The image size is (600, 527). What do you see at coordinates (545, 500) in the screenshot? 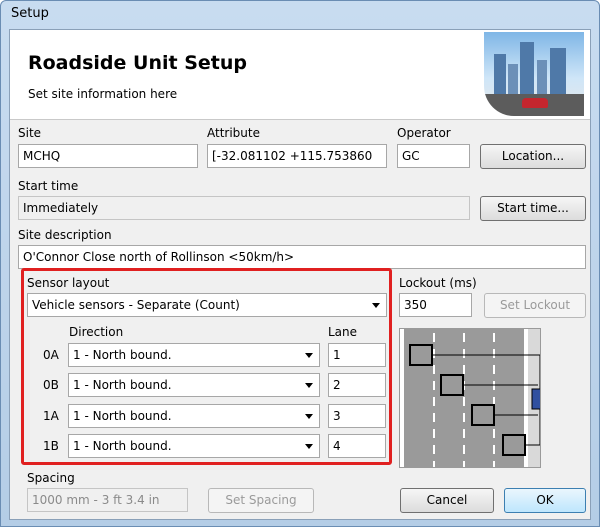
I see `ok-button: OK` at bounding box center [545, 500].